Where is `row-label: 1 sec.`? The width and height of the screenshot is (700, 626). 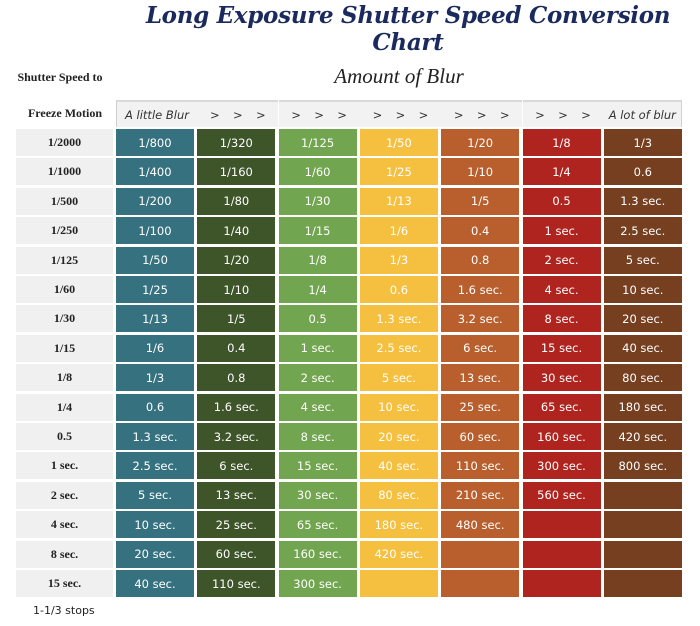
row-label: 1 sec. is located at coordinates (64, 466).